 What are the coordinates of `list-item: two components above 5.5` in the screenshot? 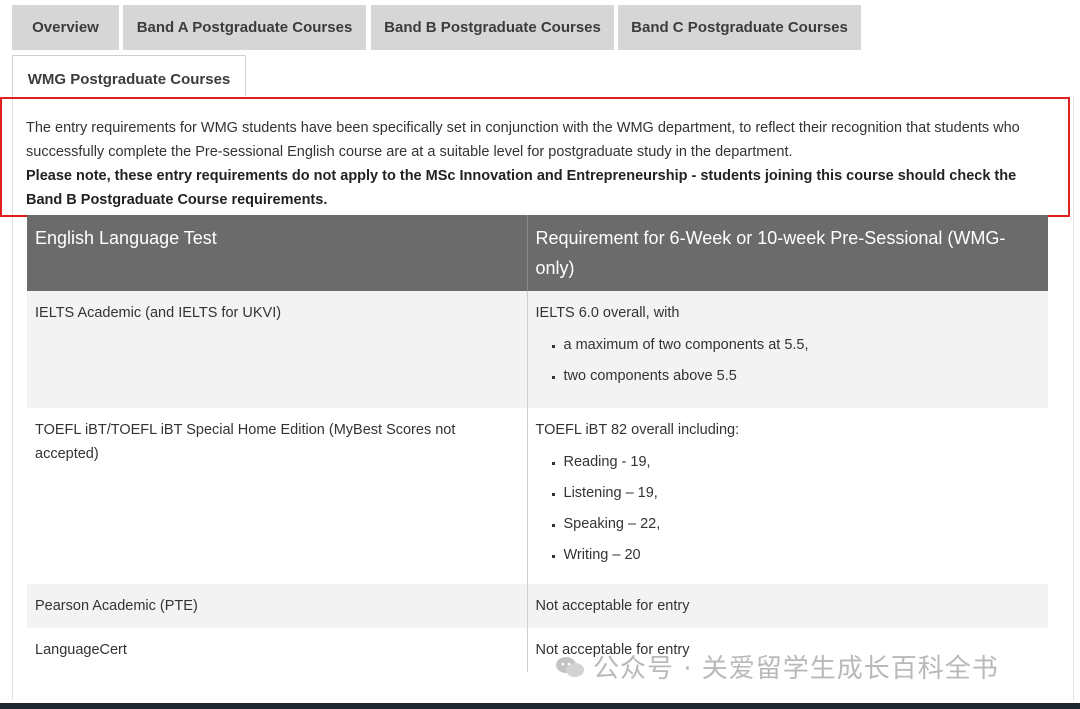 It's located at (802, 376).